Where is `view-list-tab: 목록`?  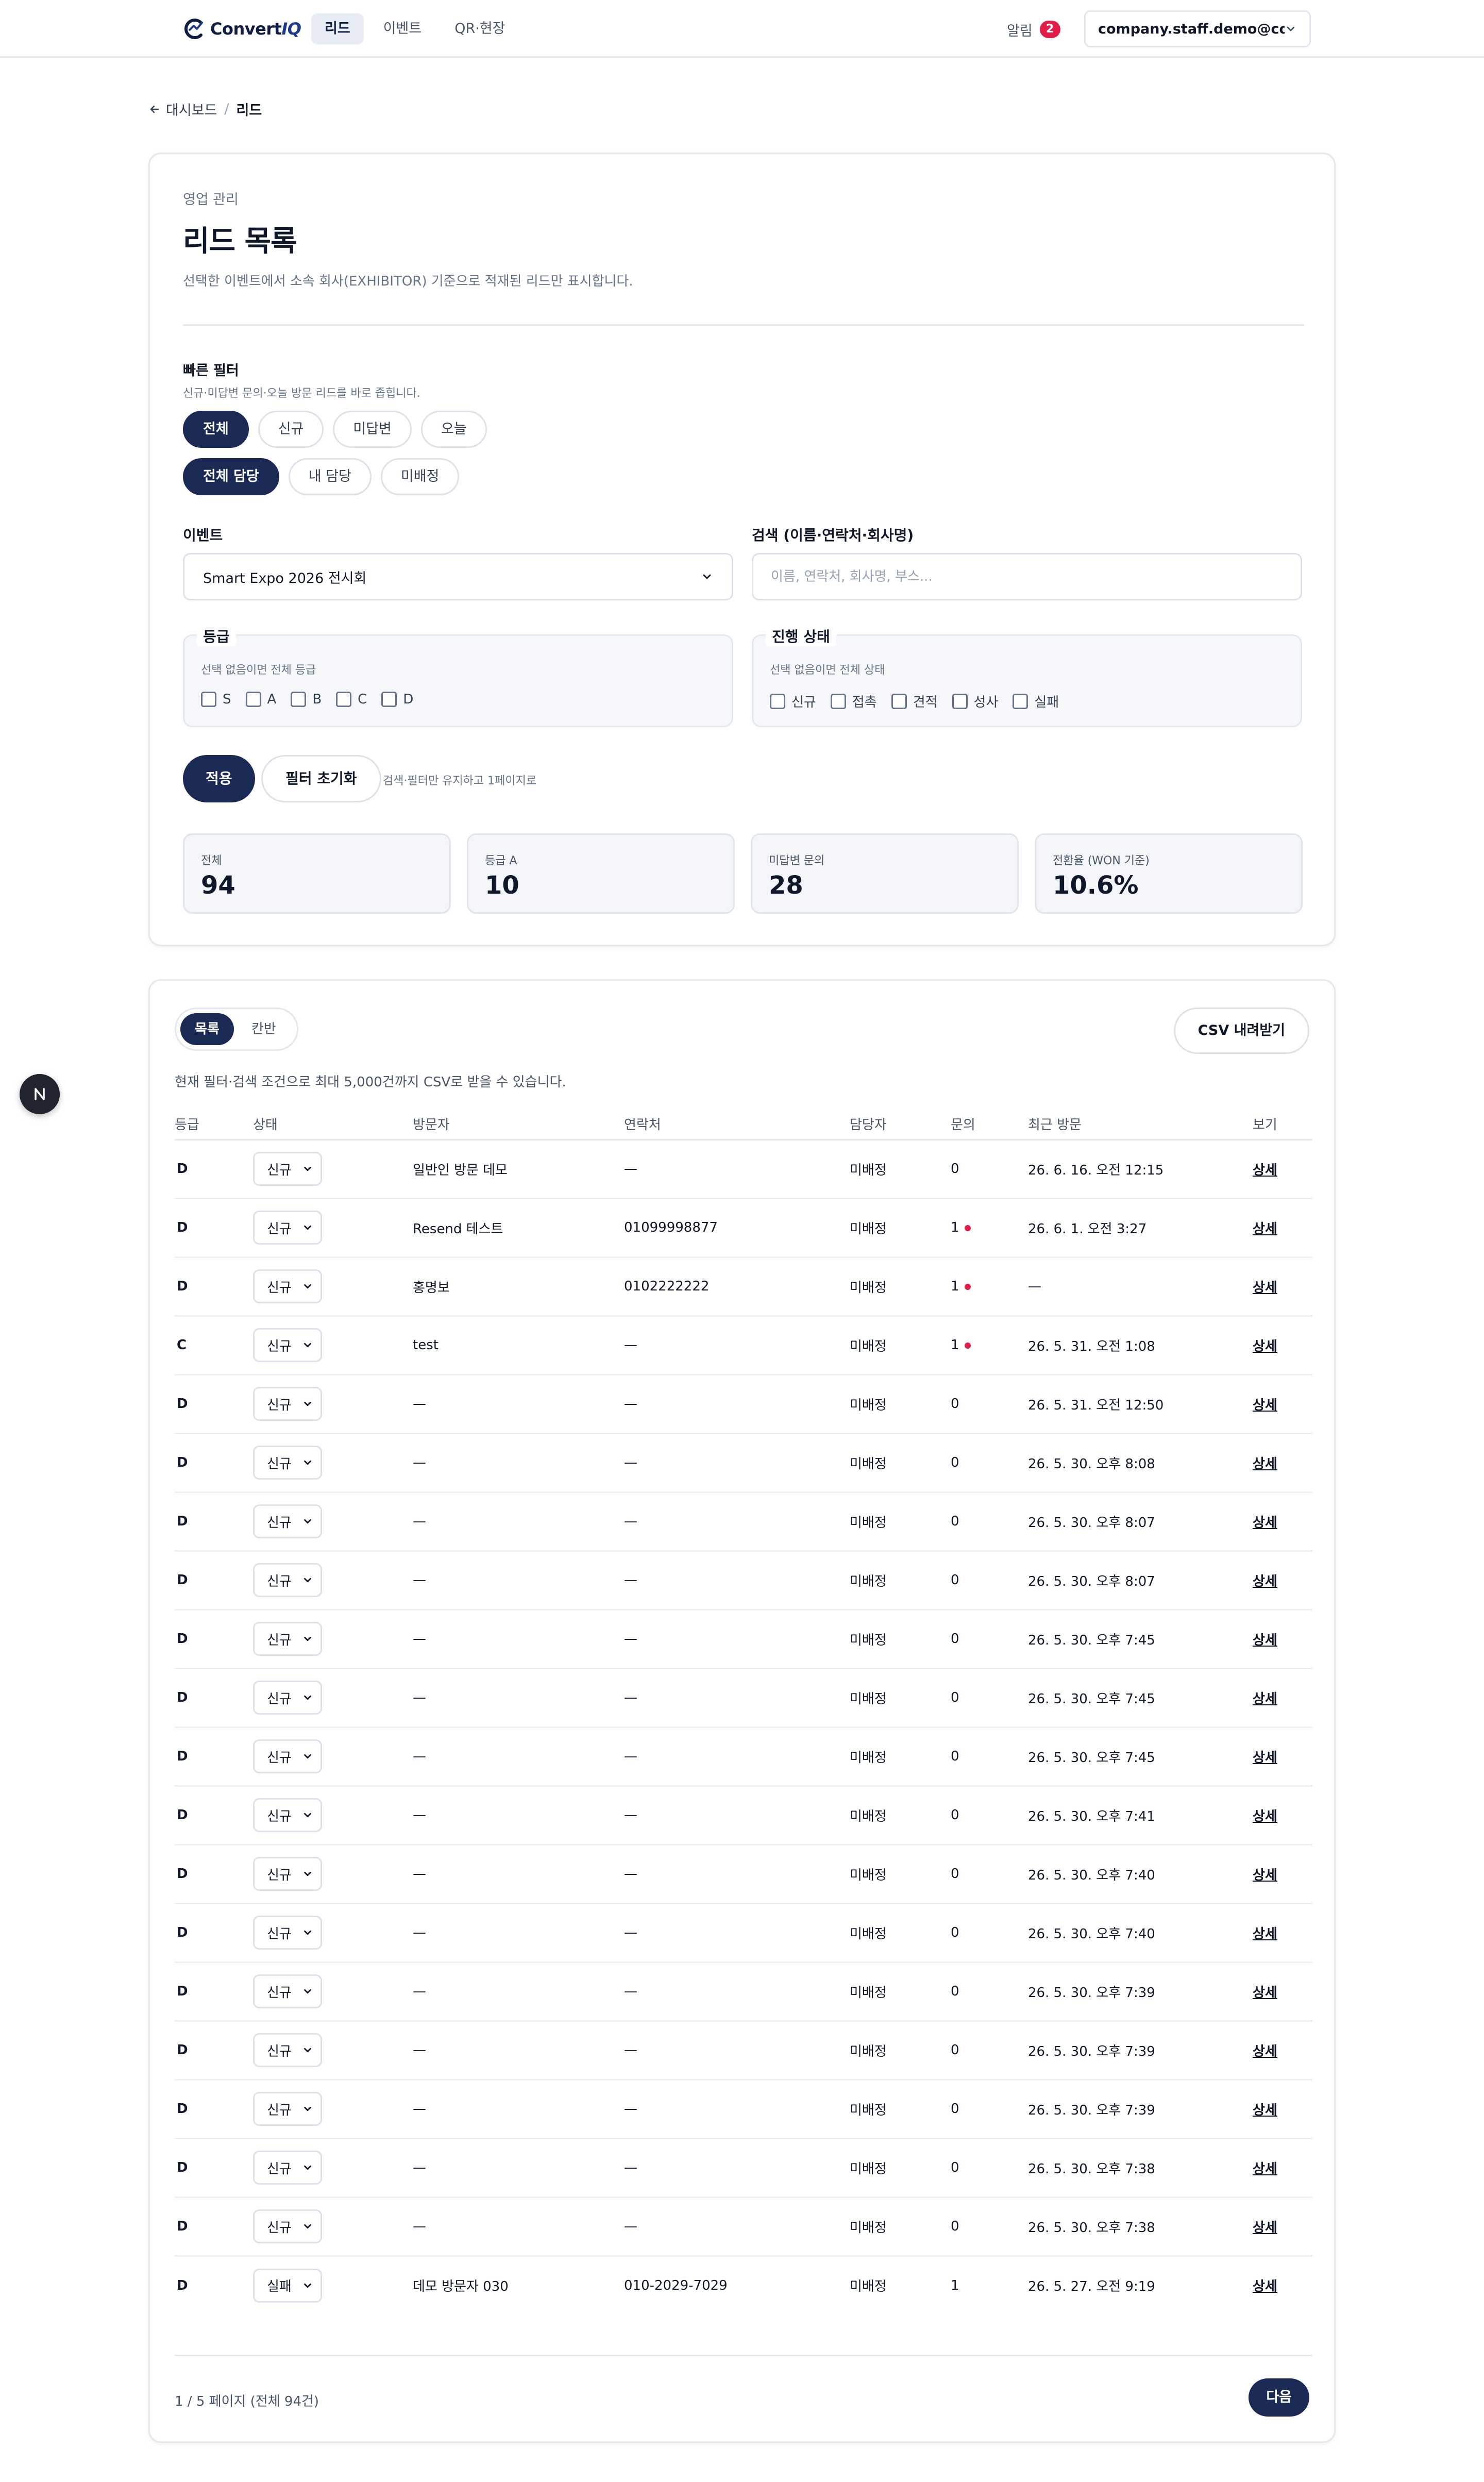
view-list-tab: 목록 is located at coordinates (207, 1029).